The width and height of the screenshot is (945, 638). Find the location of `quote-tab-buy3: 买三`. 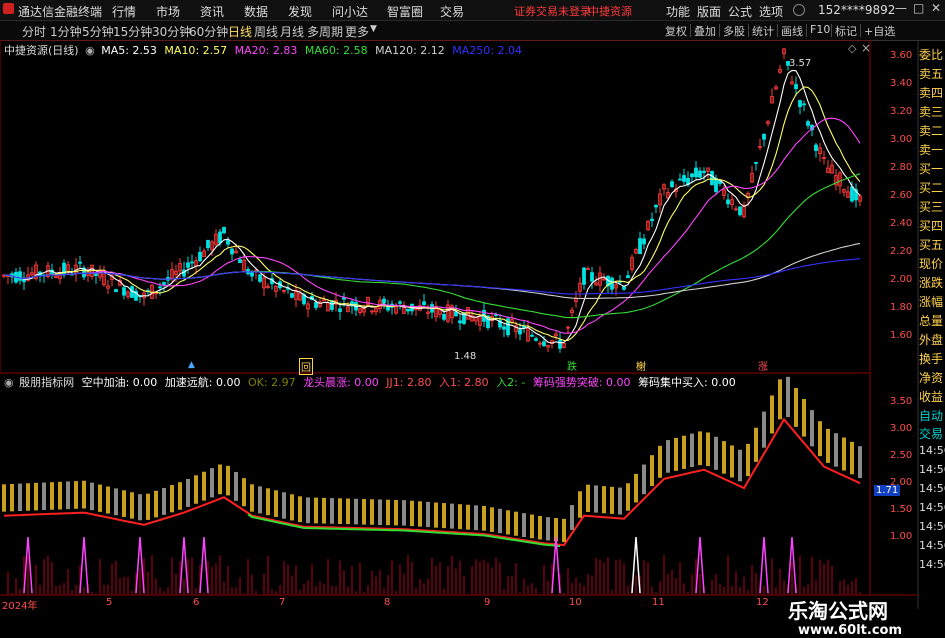

quote-tab-buy3: 买三 is located at coordinates (932, 206).